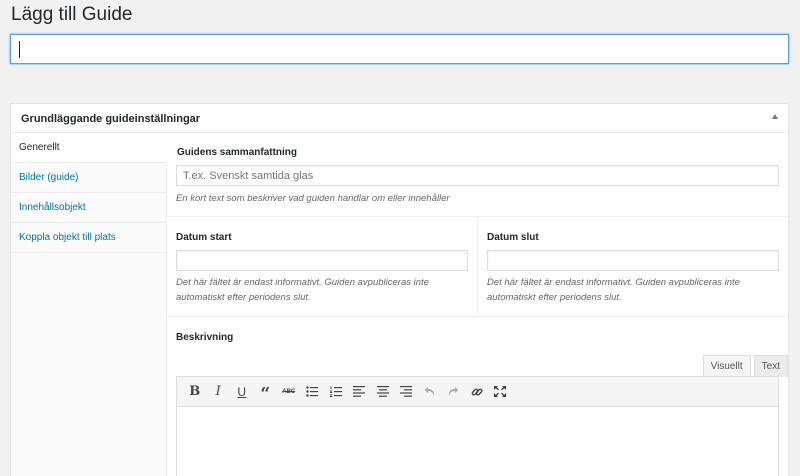 Image resolution: width=800 pixels, height=476 pixels. Describe the element at coordinates (89, 148) in the screenshot. I see `tab-generellt: Generellt` at that location.